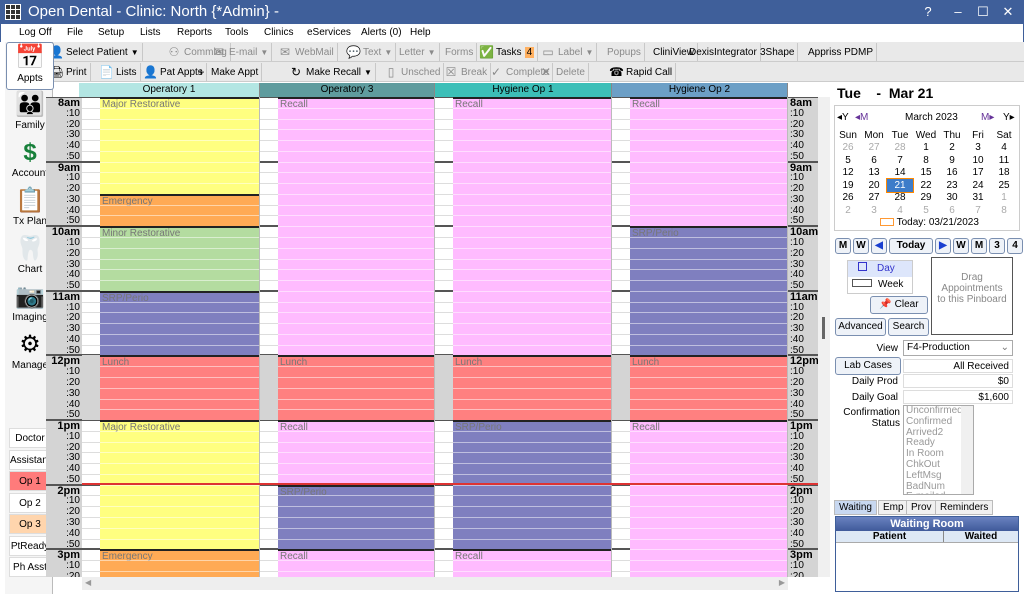 This screenshot has height=601, width=1024. What do you see at coordinates (370, 52) in the screenshot?
I see `text-button: 💬 Text ▼` at bounding box center [370, 52].